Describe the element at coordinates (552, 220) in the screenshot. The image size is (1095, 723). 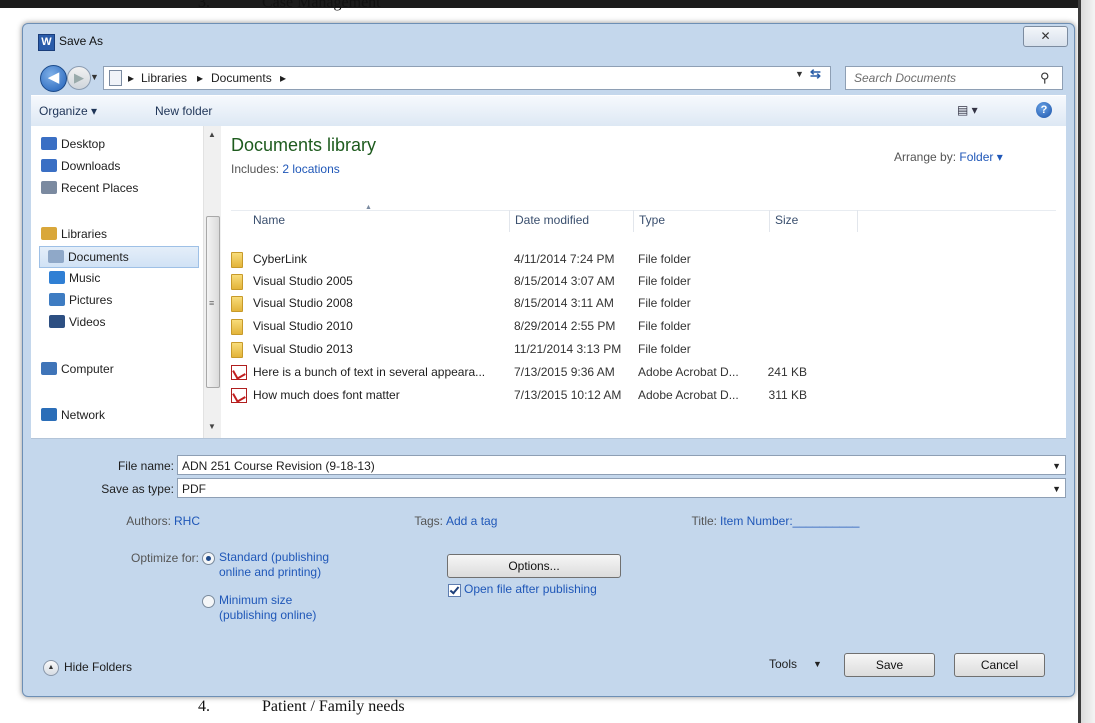
I see `column-header-date: Date modified` at that location.